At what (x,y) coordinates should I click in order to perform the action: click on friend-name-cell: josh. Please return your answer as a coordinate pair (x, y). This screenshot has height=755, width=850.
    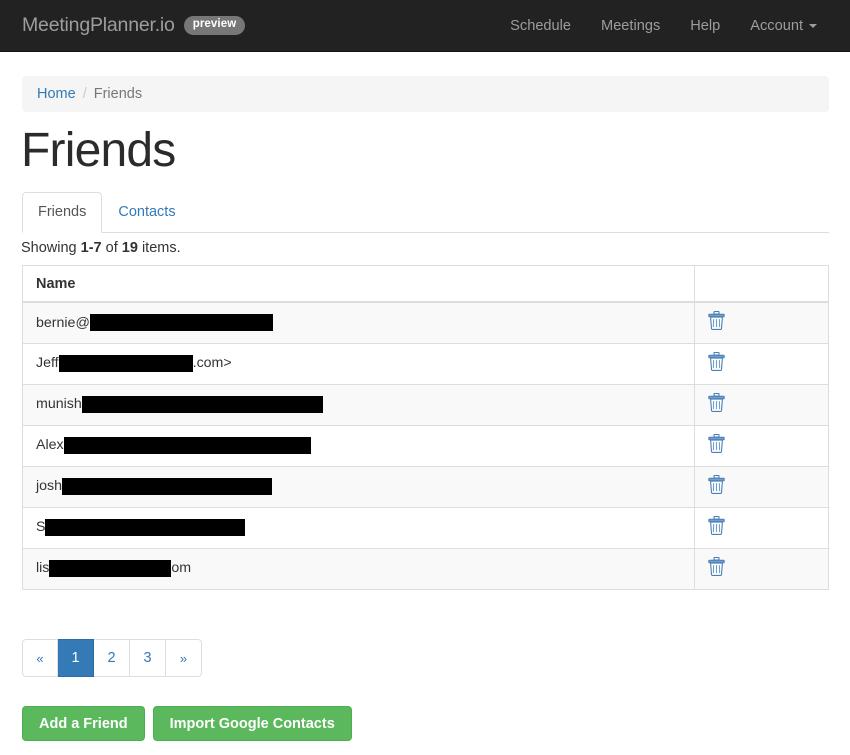
    Looking at the image, I should click on (359, 487).